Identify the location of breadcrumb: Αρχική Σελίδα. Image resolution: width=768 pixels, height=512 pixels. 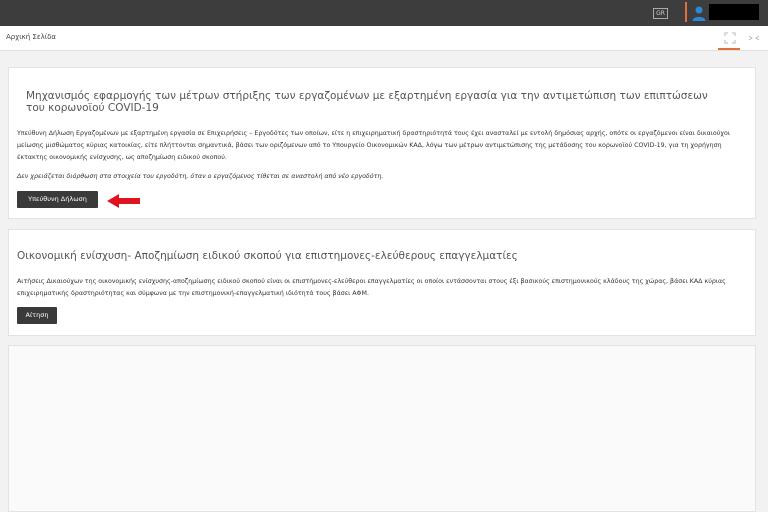
(31, 37).